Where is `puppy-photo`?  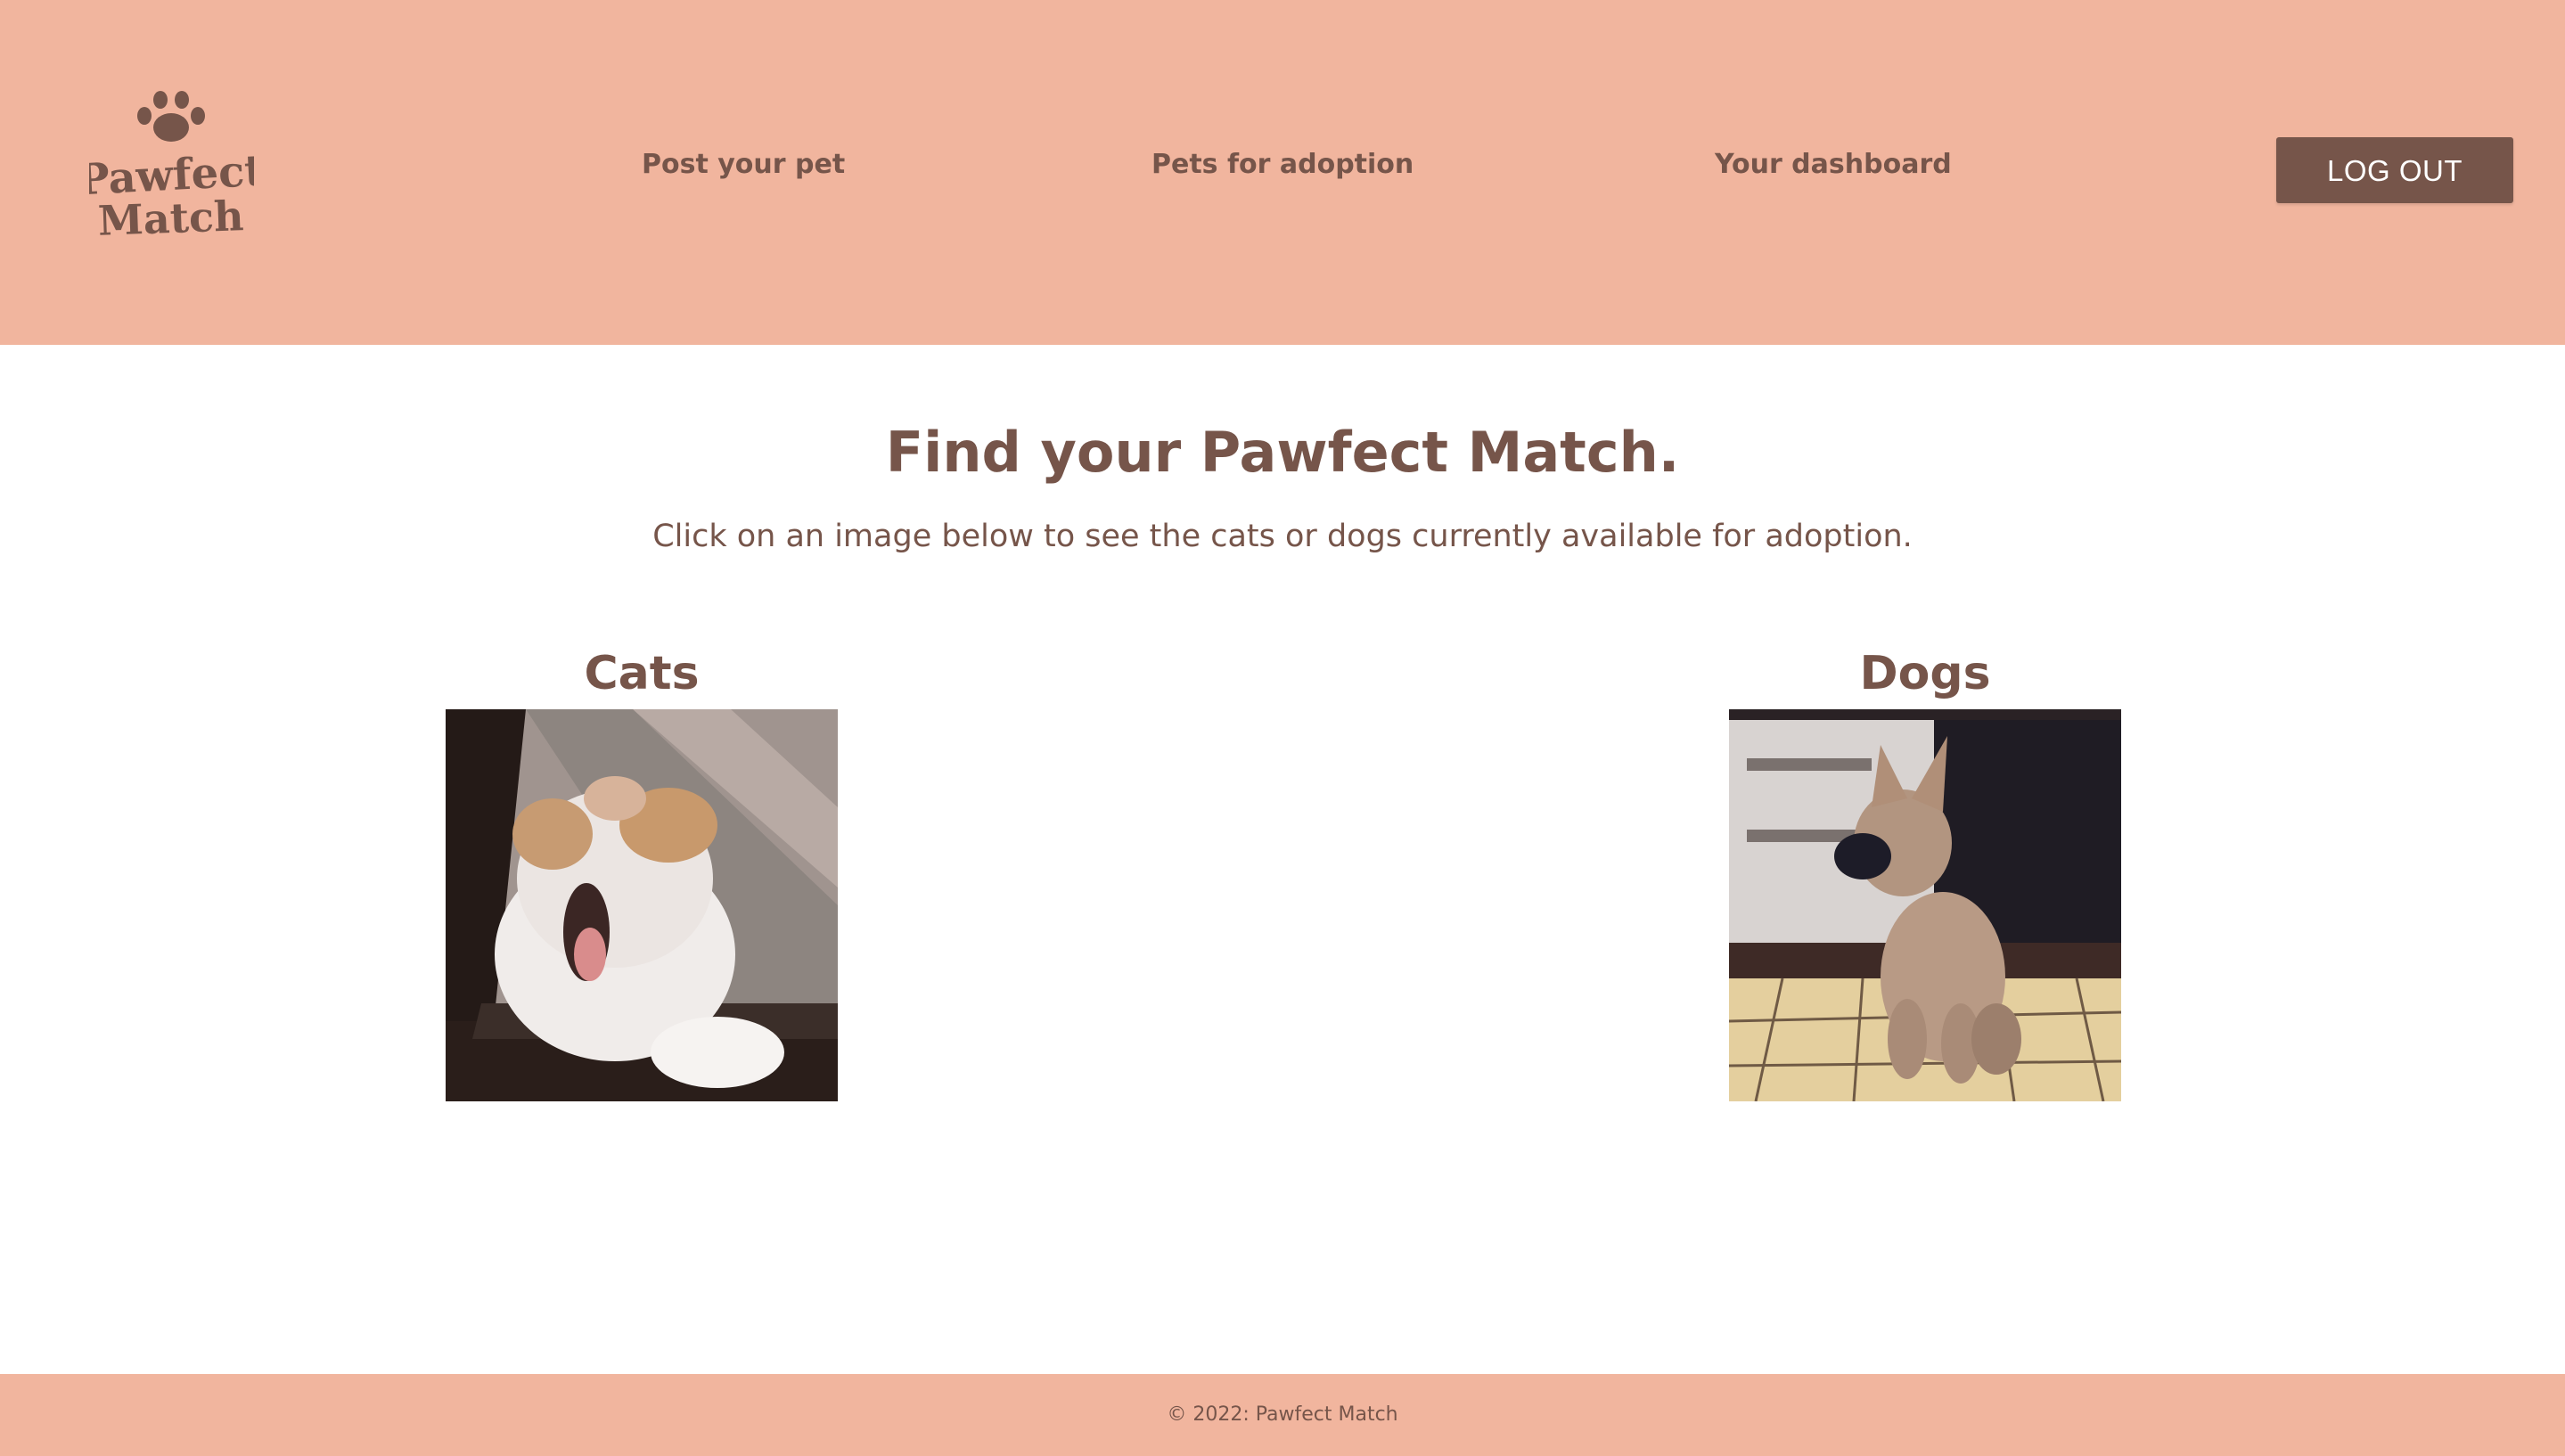 puppy-photo is located at coordinates (1925, 905).